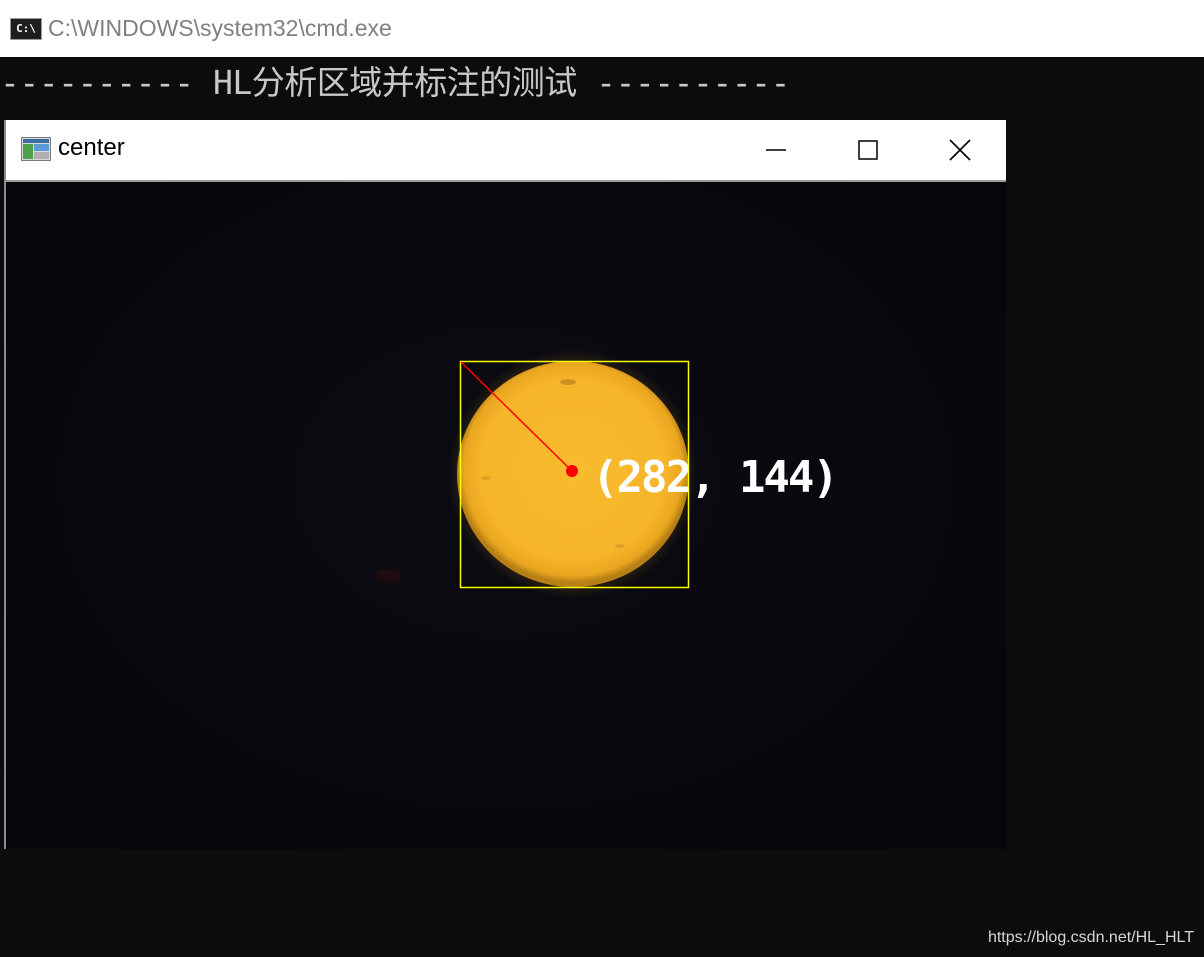 This screenshot has width=1204, height=957. What do you see at coordinates (572, 471) in the screenshot?
I see `center-dot` at bounding box center [572, 471].